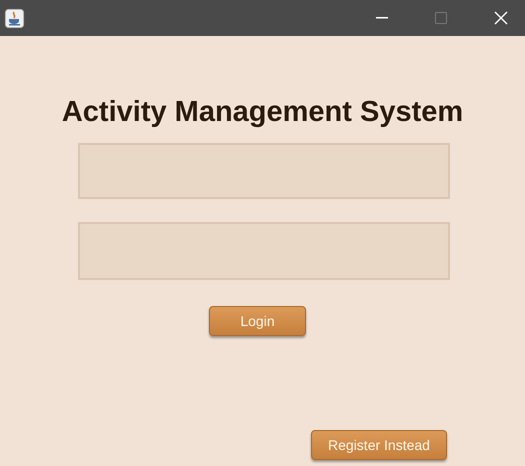 This screenshot has width=525, height=466. Describe the element at coordinates (441, 18) in the screenshot. I see `maximize-icon` at that location.